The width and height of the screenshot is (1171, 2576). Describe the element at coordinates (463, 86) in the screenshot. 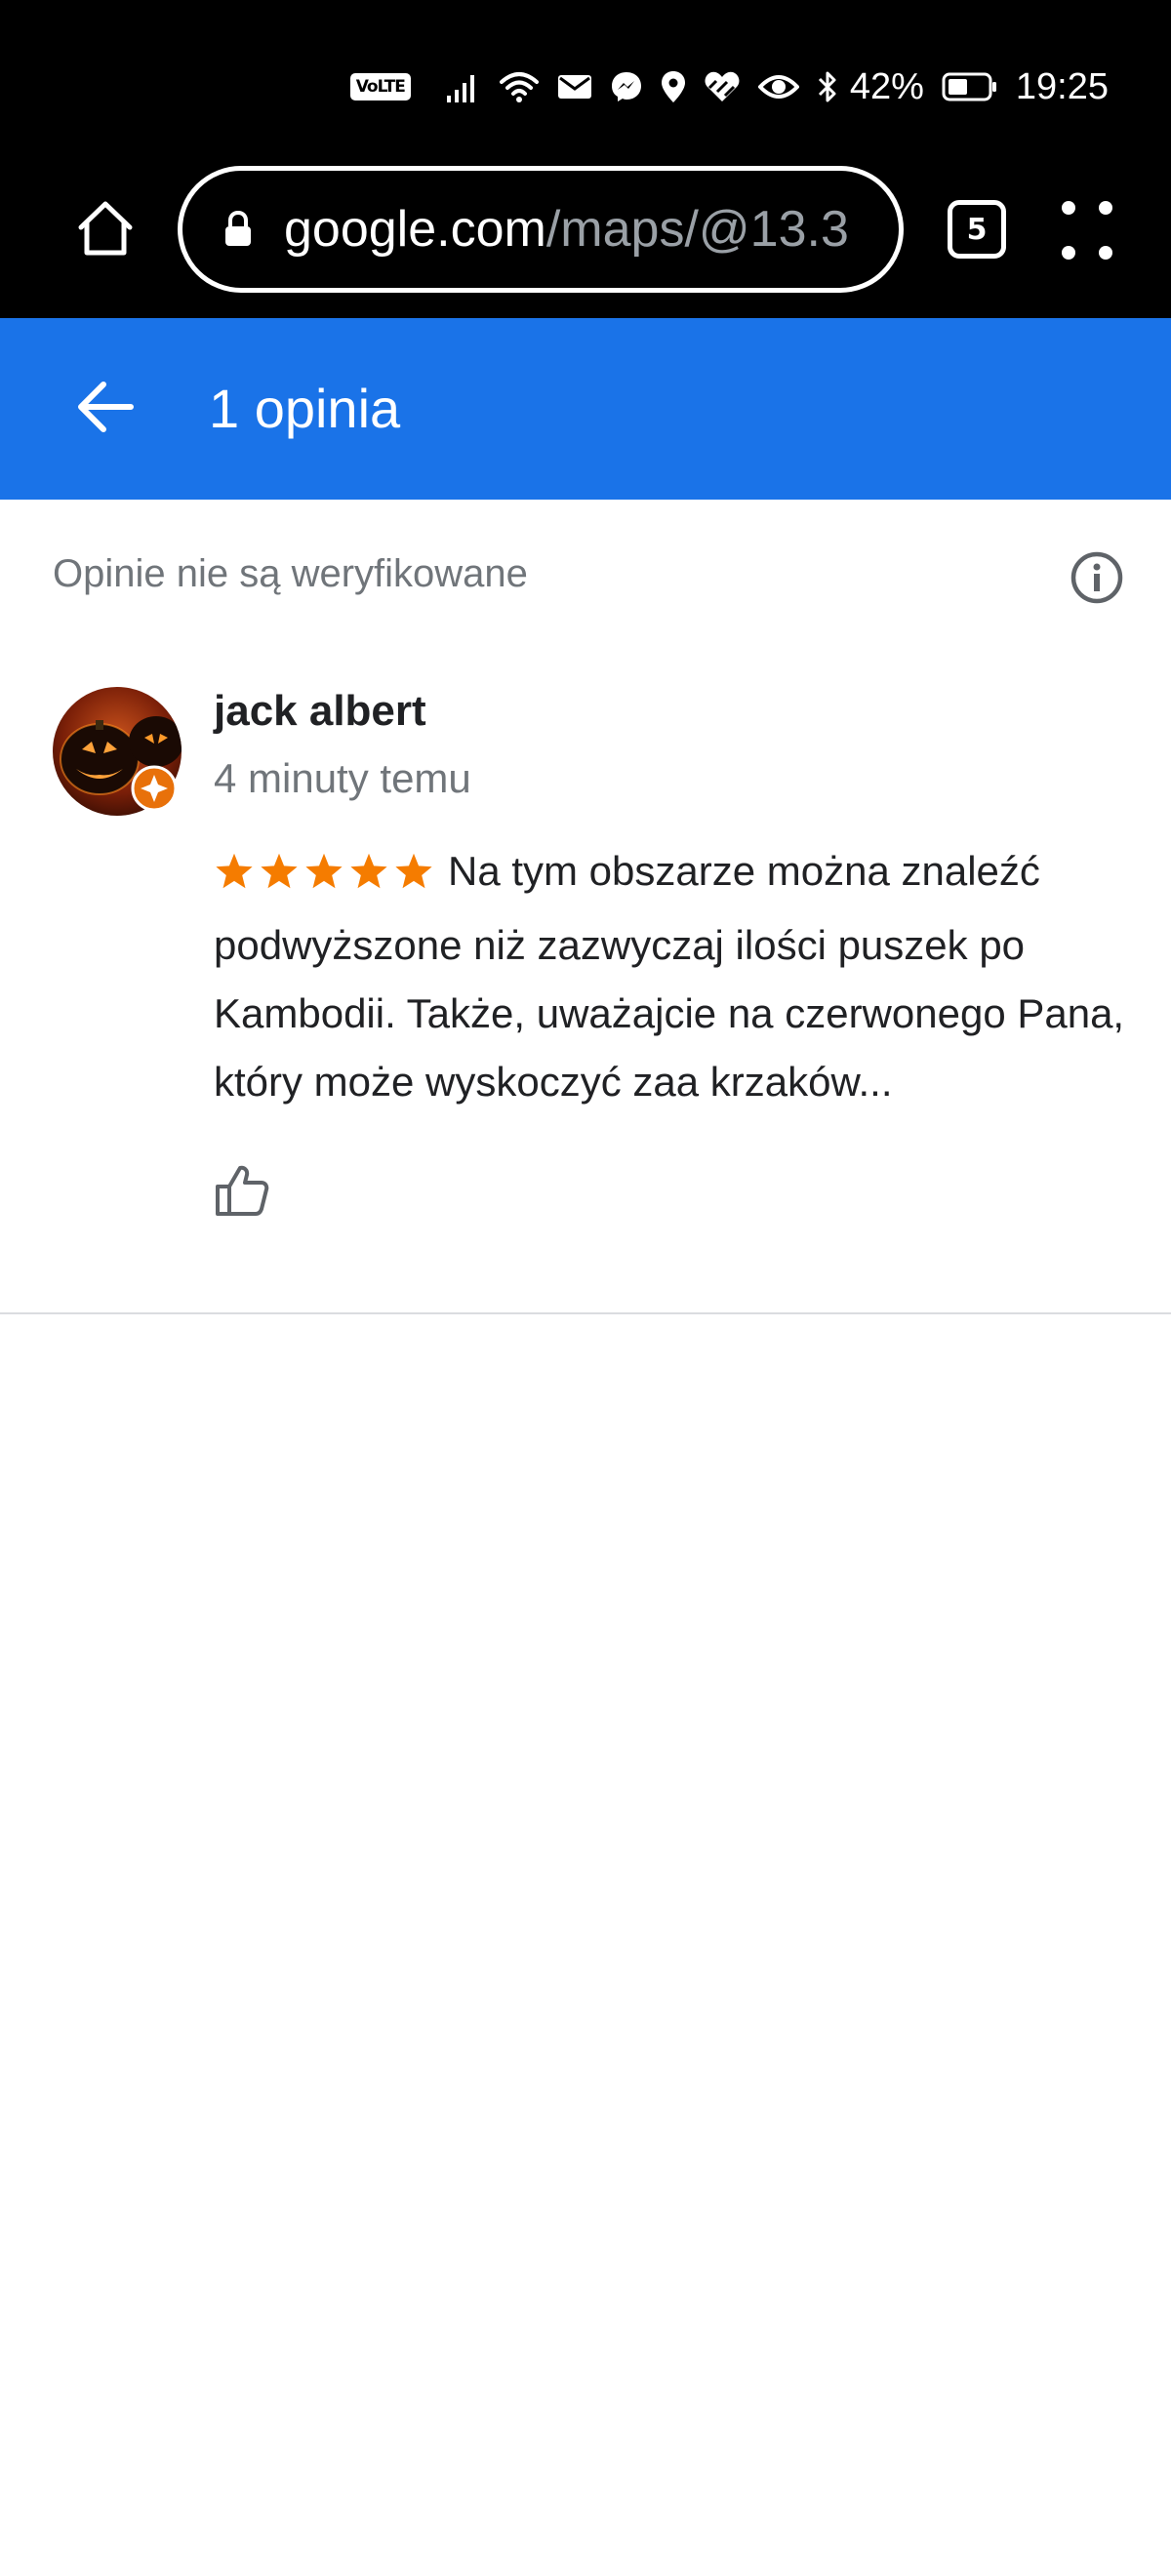

I see `signal-icon` at that location.